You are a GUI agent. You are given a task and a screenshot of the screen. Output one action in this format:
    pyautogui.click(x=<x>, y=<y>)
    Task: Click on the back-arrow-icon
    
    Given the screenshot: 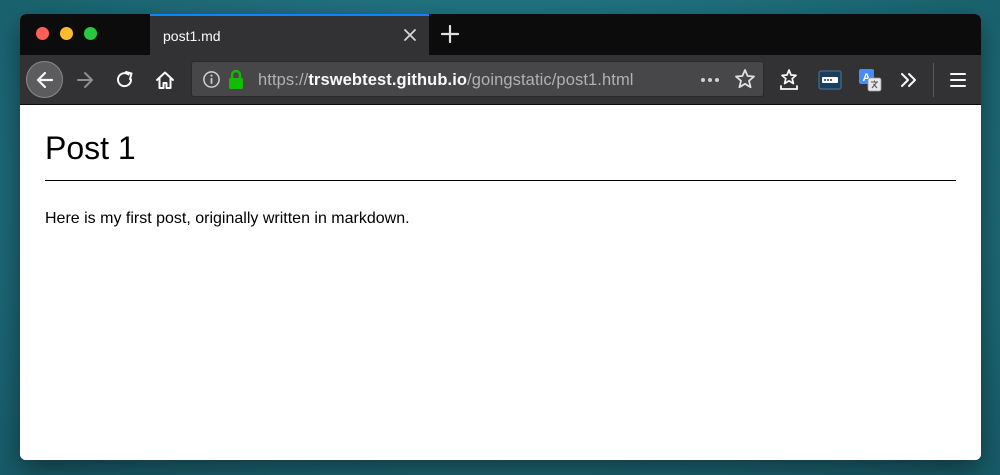 What is the action you would take?
    pyautogui.click(x=45, y=80)
    